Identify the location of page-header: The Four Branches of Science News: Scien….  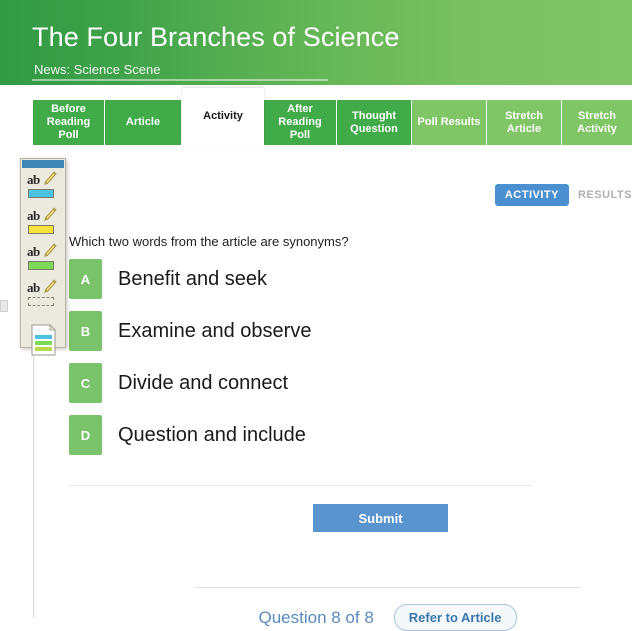
(316, 42).